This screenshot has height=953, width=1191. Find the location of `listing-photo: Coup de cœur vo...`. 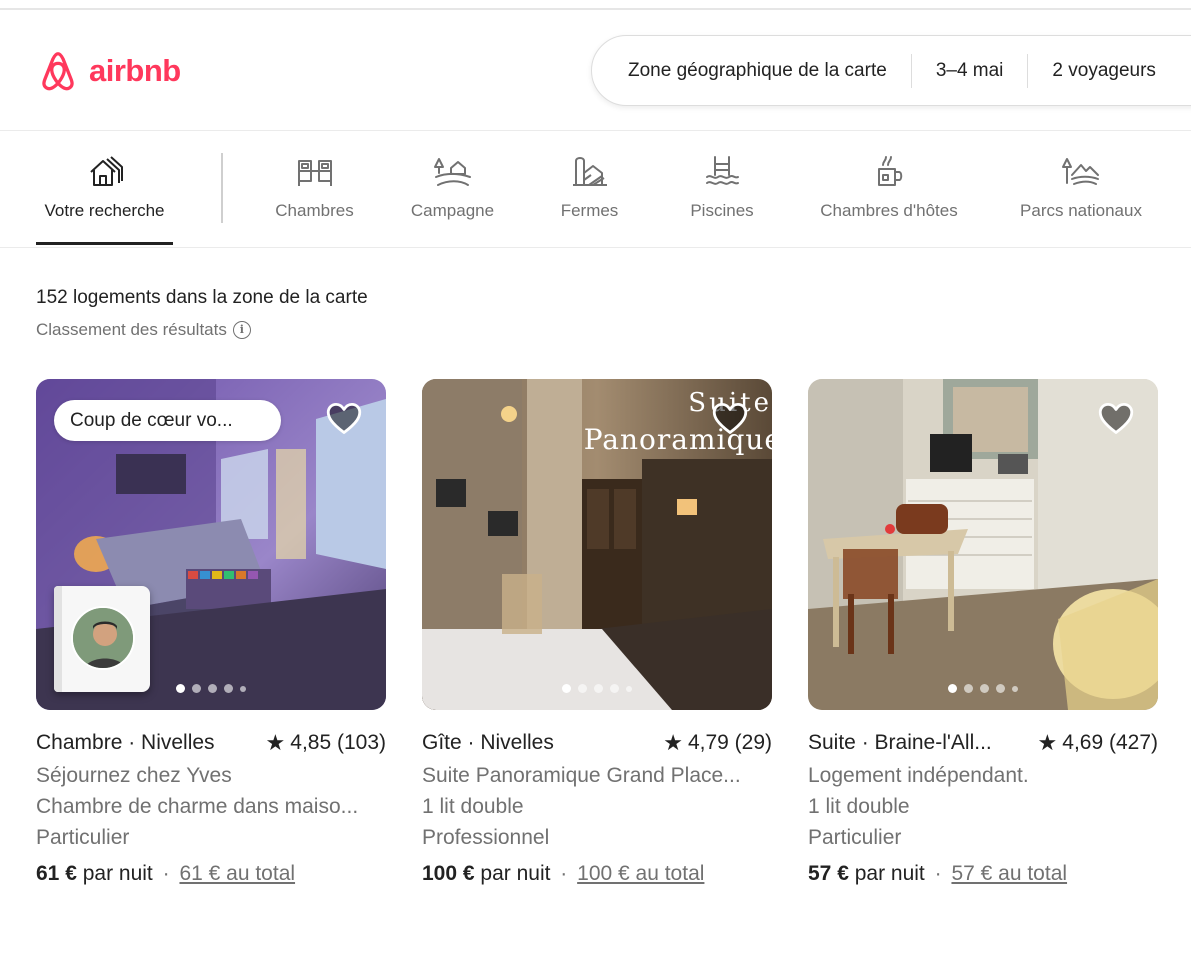

listing-photo: Coup de cœur vo... is located at coordinates (211, 544).